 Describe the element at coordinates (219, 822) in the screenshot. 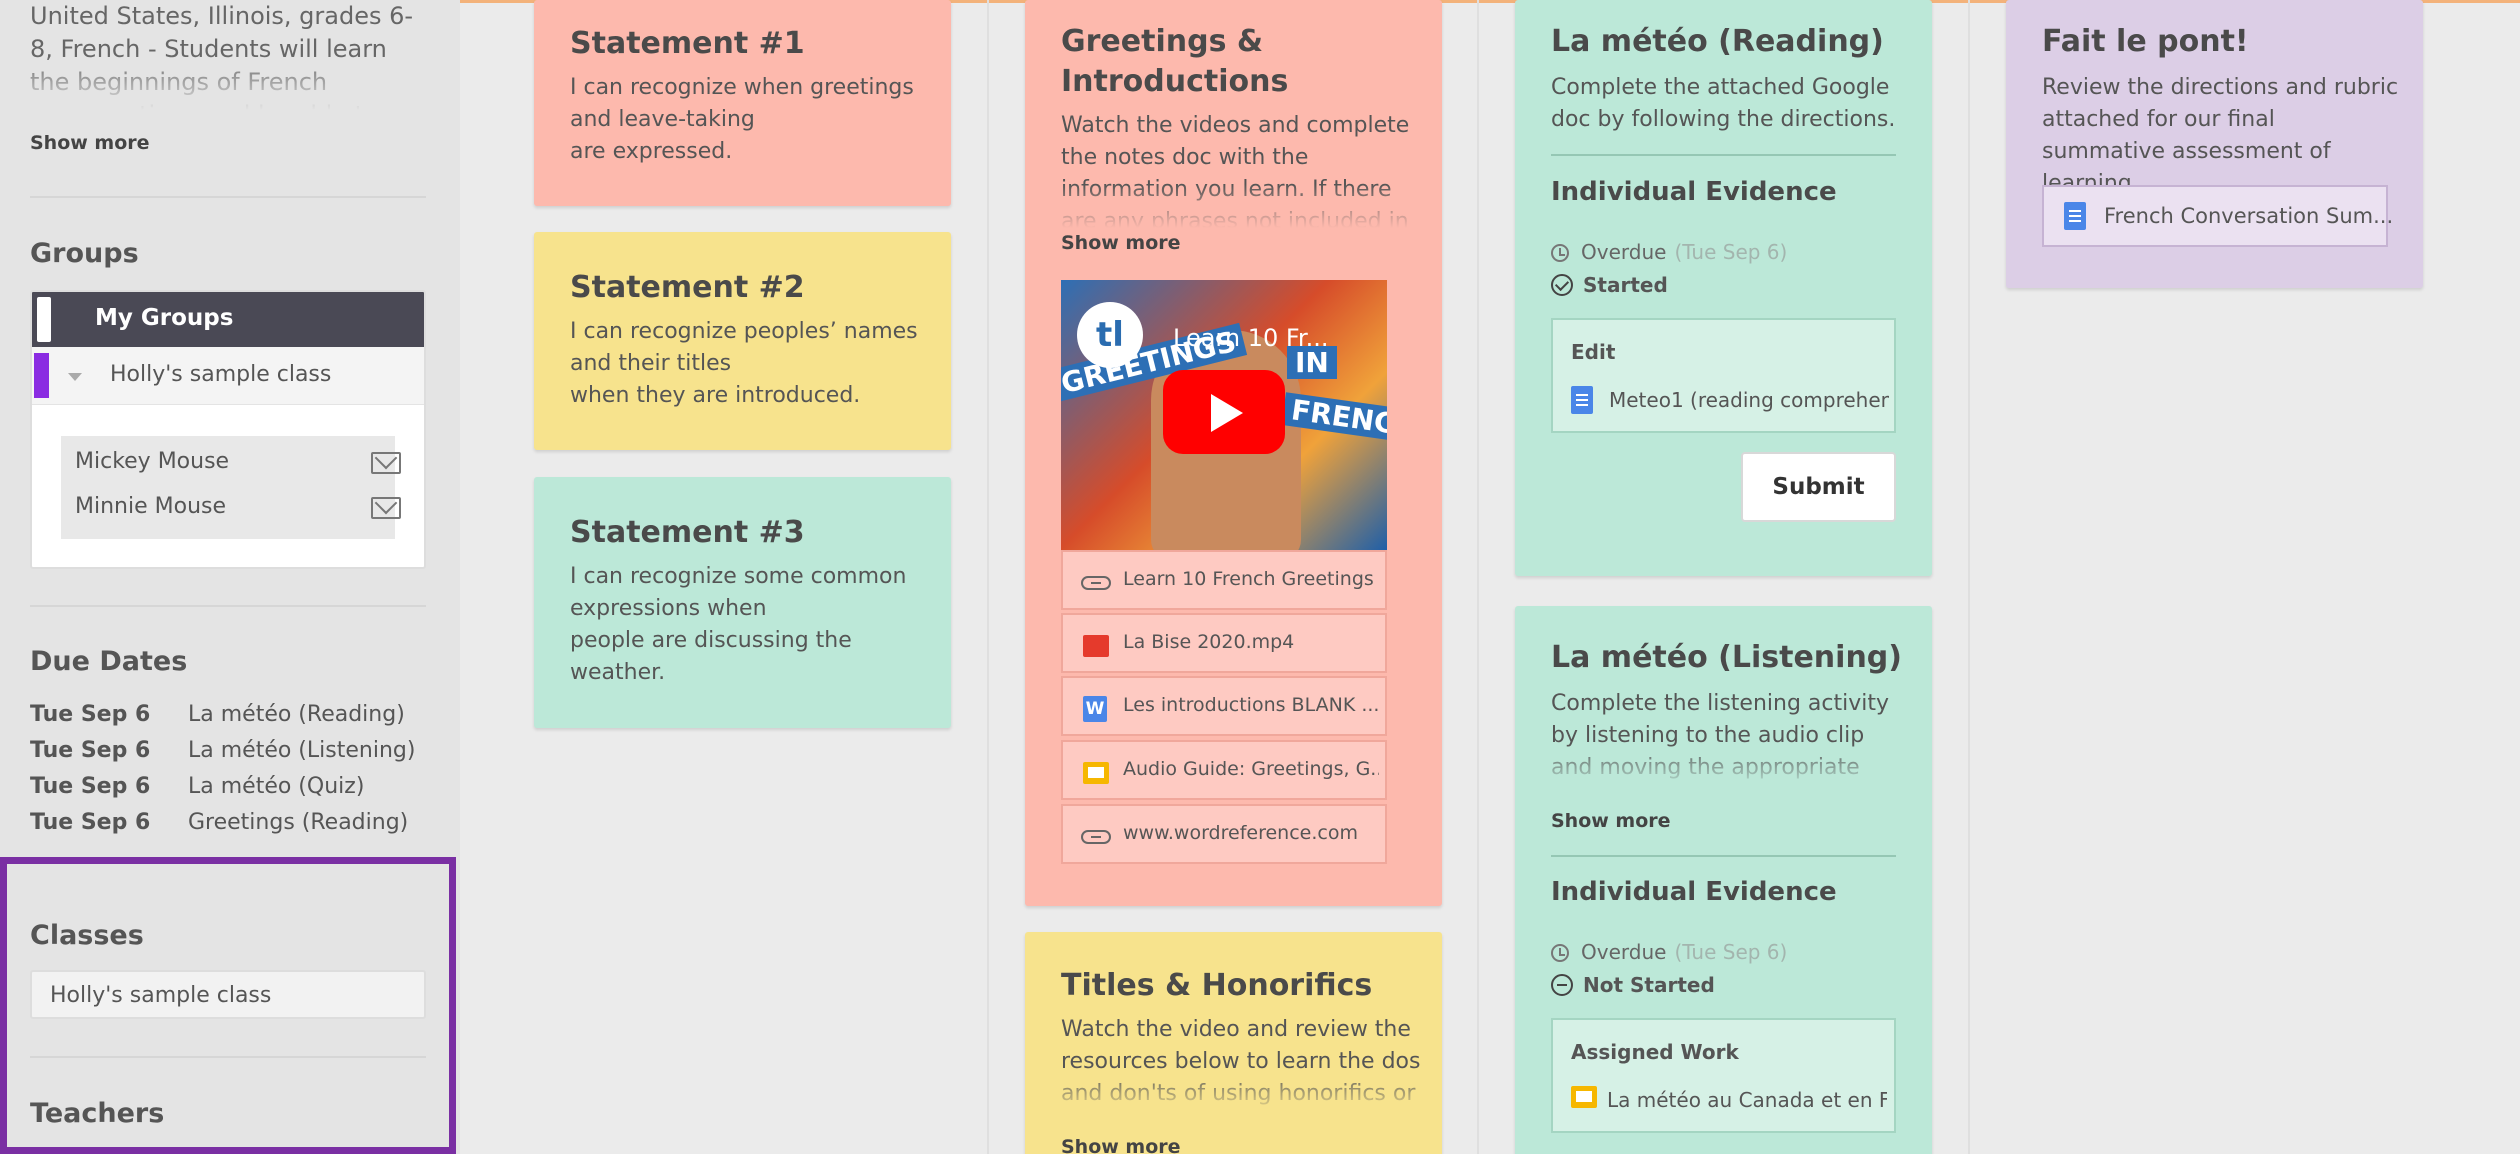

I see `due-date-row: Tue Sep 6 Greetings (Reading)` at that location.